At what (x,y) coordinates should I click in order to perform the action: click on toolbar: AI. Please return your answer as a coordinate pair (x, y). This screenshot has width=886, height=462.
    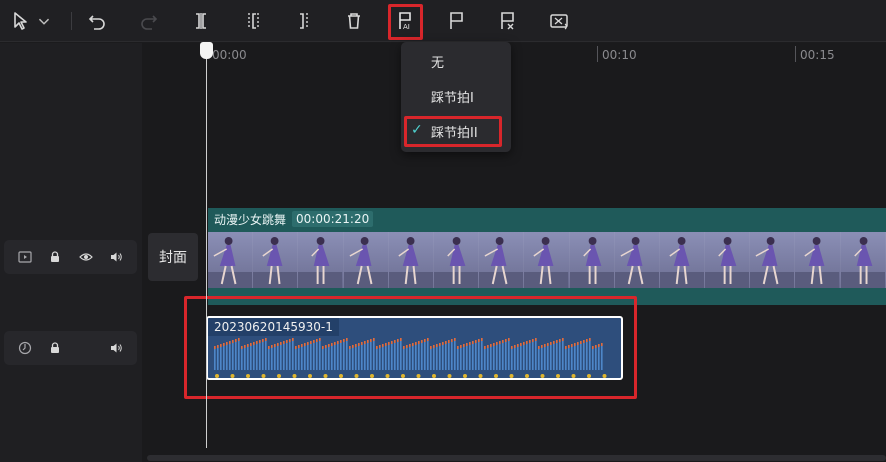
    Looking at the image, I should click on (443, 21).